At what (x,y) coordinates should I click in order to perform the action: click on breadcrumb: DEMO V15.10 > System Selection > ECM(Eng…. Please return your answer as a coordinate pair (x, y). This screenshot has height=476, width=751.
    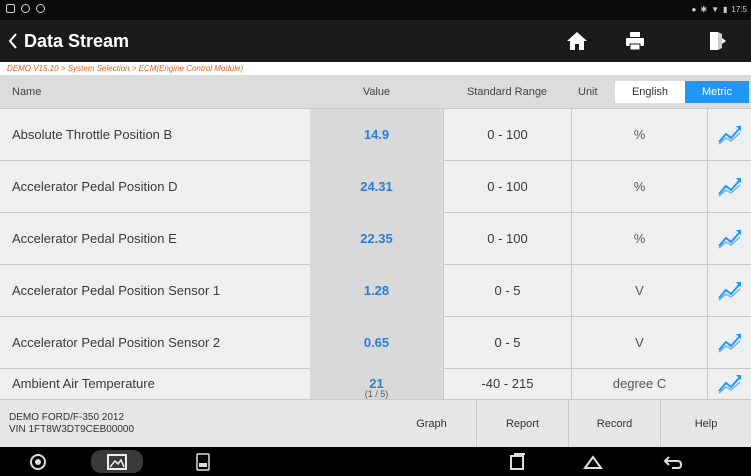
    Looking at the image, I should click on (375, 68).